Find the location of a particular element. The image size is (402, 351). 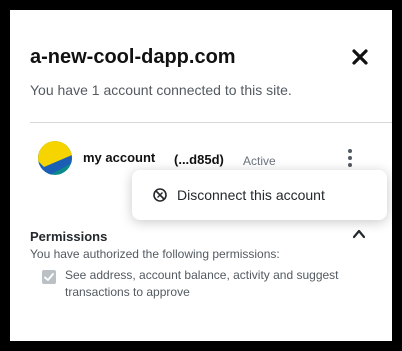

permissions-title: Permissions is located at coordinates (69, 236).